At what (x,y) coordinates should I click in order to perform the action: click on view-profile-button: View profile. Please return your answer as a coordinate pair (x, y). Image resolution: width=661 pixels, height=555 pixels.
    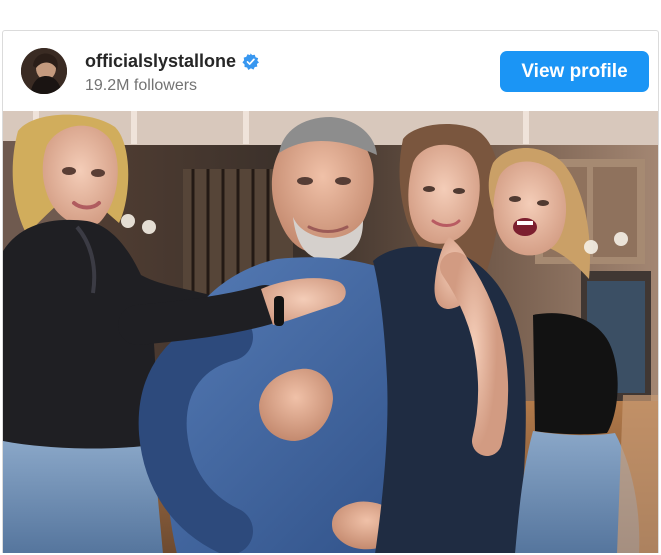
    Looking at the image, I should click on (574, 71).